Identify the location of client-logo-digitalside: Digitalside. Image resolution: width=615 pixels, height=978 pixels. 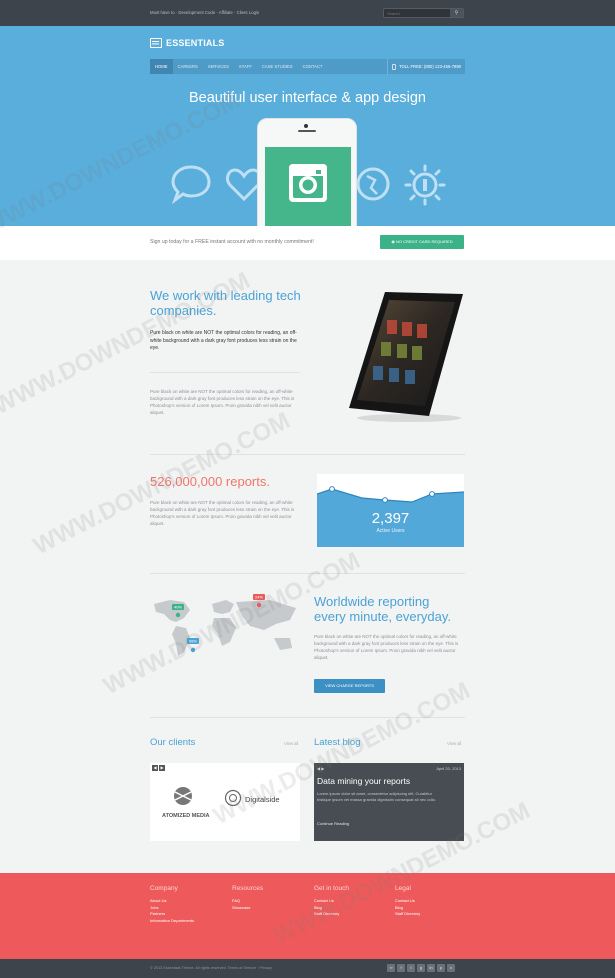
(262, 799).